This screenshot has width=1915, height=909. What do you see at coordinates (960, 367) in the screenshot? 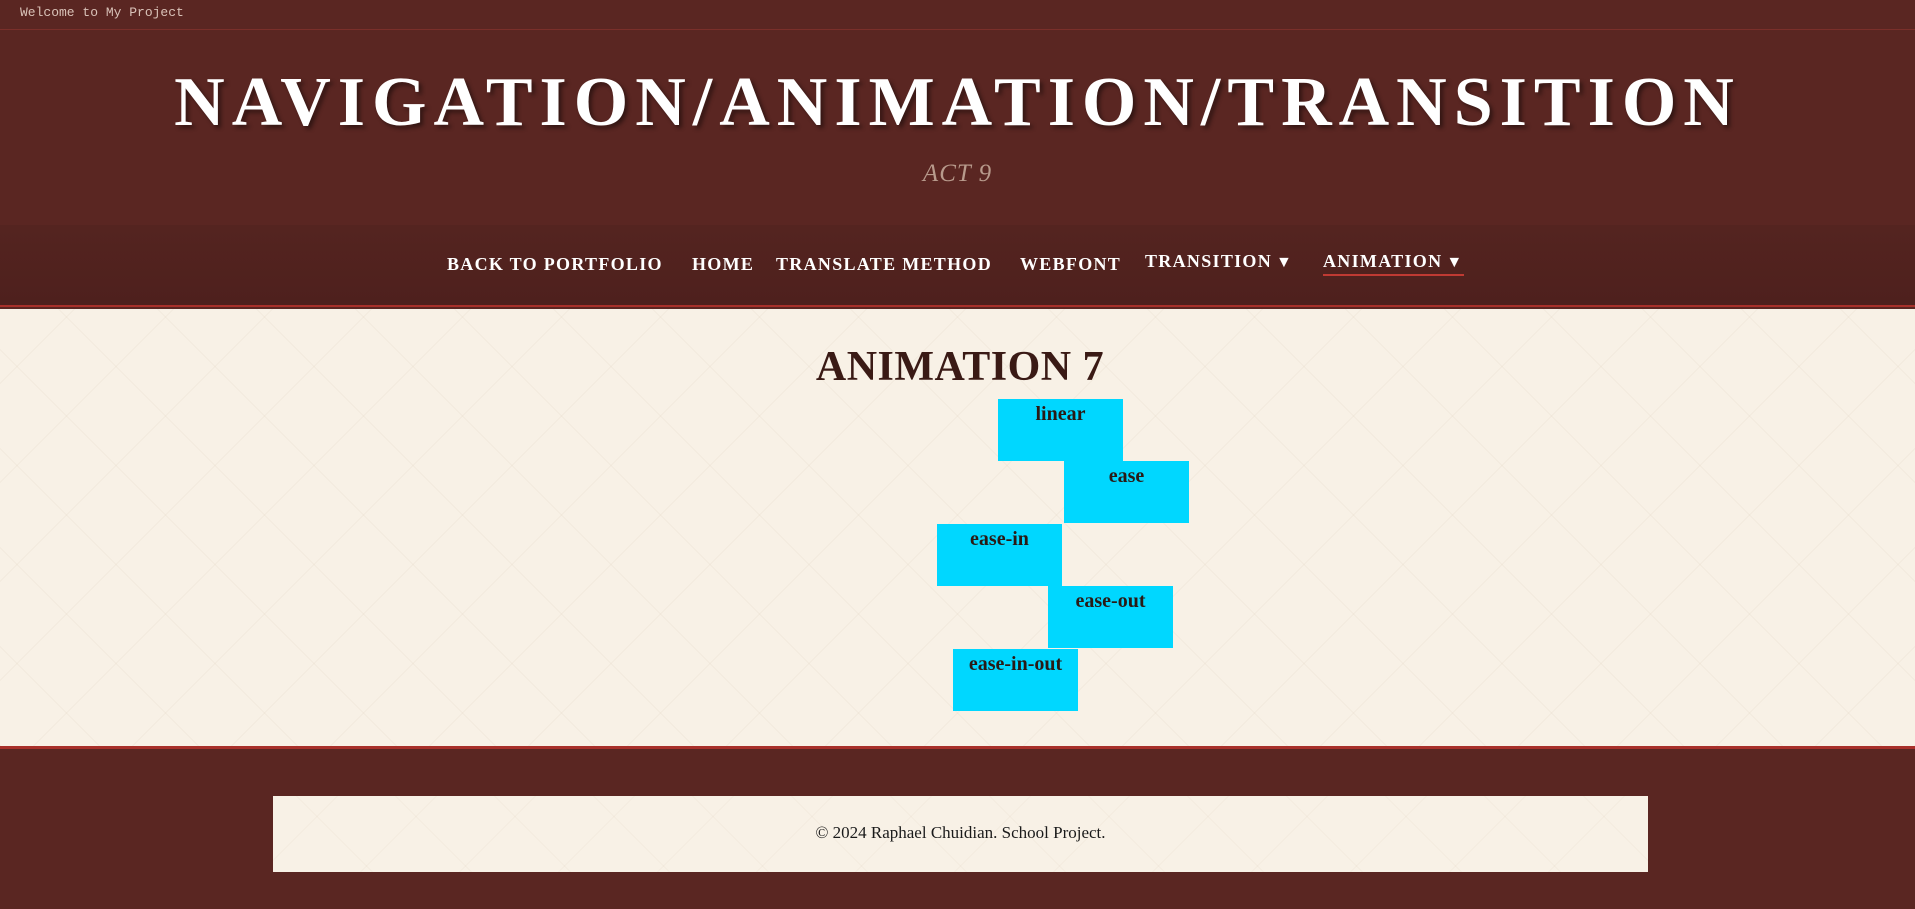
I see `page-title: ANIMATION 7` at bounding box center [960, 367].